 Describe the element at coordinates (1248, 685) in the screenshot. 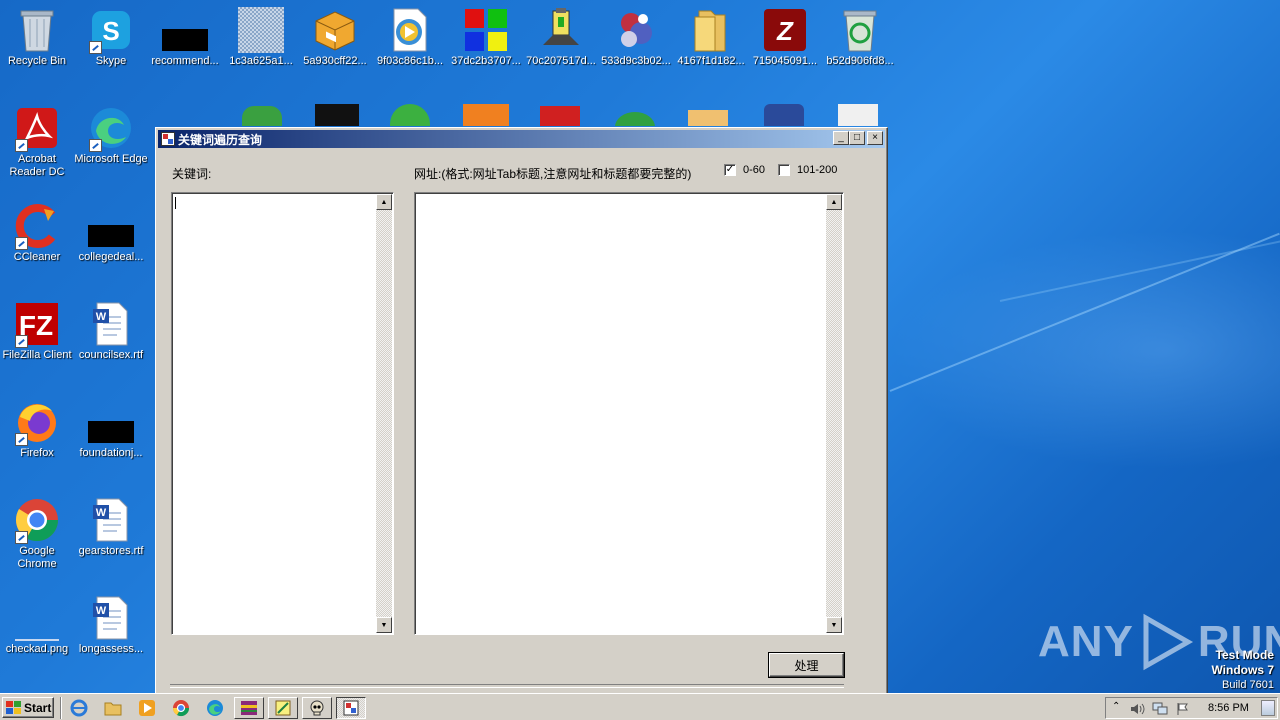

I see `build-text: Build 7601` at that location.